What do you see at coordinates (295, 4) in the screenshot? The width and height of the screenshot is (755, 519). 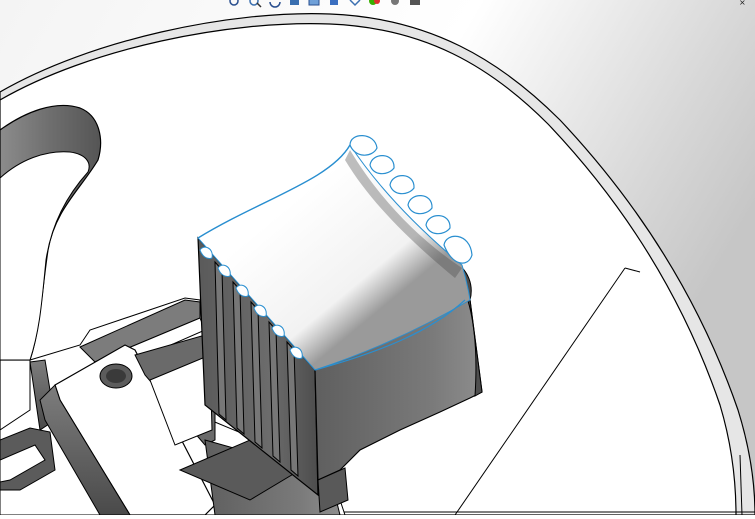 I see `section-view-icon` at bounding box center [295, 4].